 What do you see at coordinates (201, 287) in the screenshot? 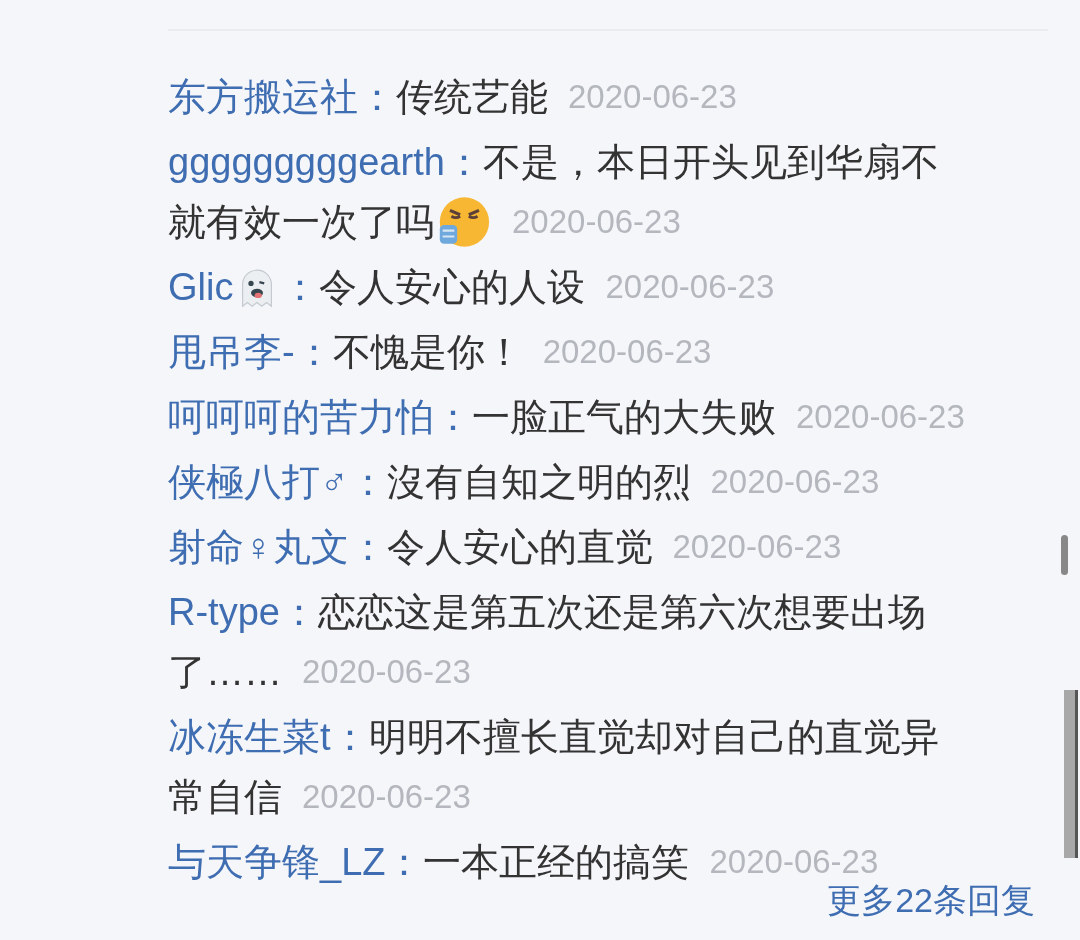
I see `commenter-name: Glic` at bounding box center [201, 287].